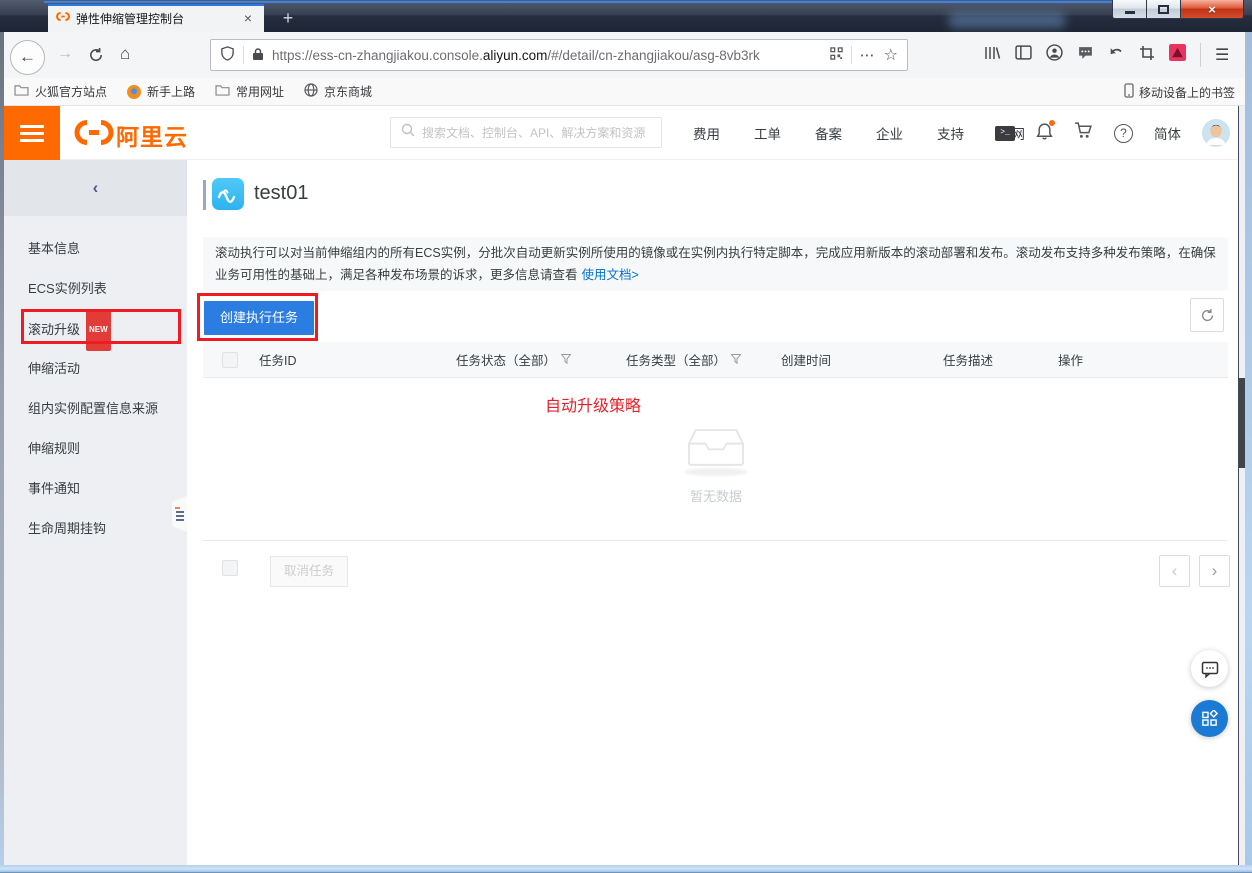 Image resolution: width=1252 pixels, height=873 pixels. I want to click on sidebar-item-ecs-instances: ECS实例列表, so click(95, 289).